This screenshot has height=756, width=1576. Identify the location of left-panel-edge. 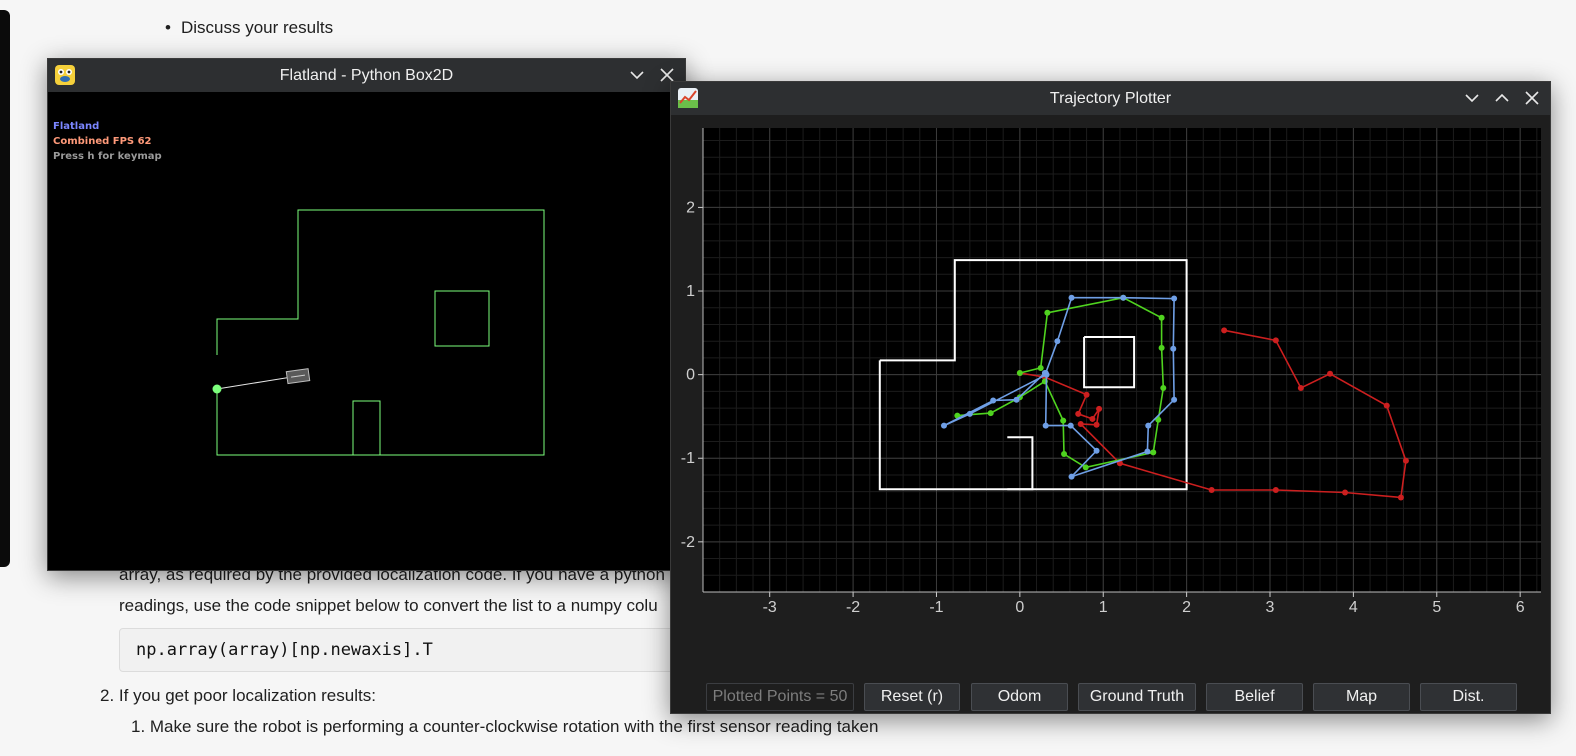
(5, 288).